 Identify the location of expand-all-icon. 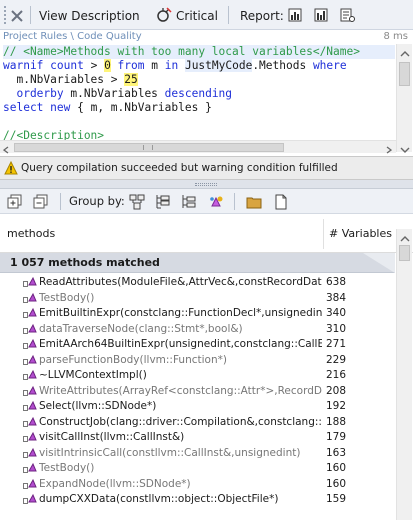
(15, 202).